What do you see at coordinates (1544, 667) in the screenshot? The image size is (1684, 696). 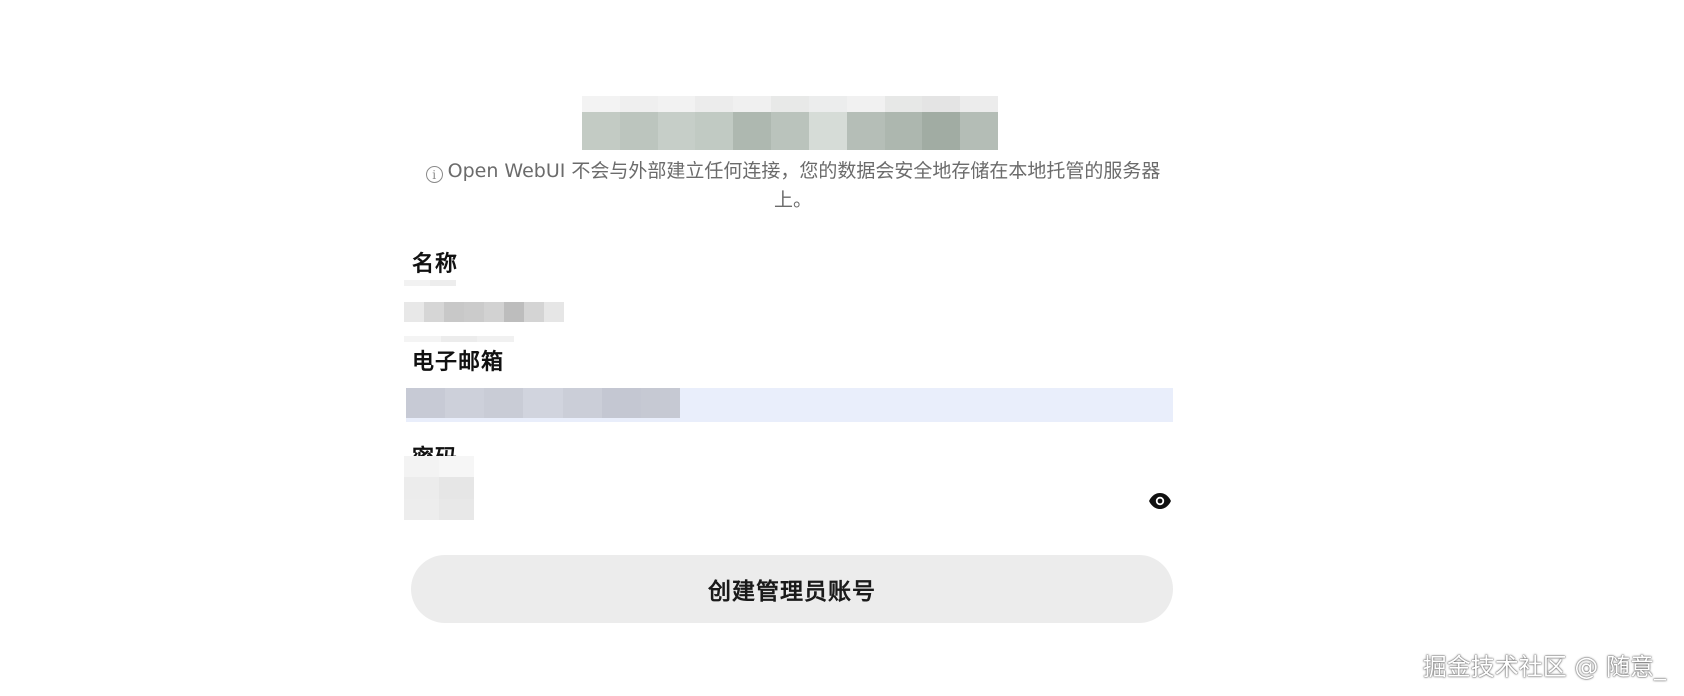 I see `watermark: 掘金技术社区 @ 随意_` at bounding box center [1544, 667].